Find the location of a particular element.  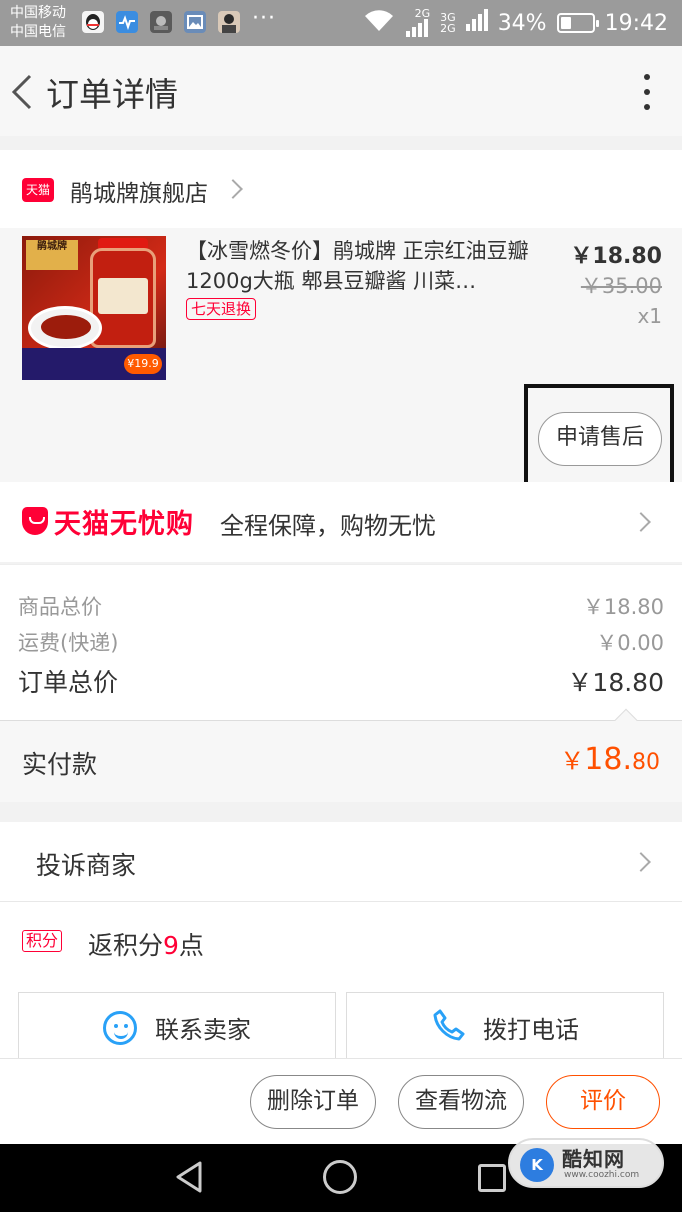

game-app-icon is located at coordinates (161, 22).